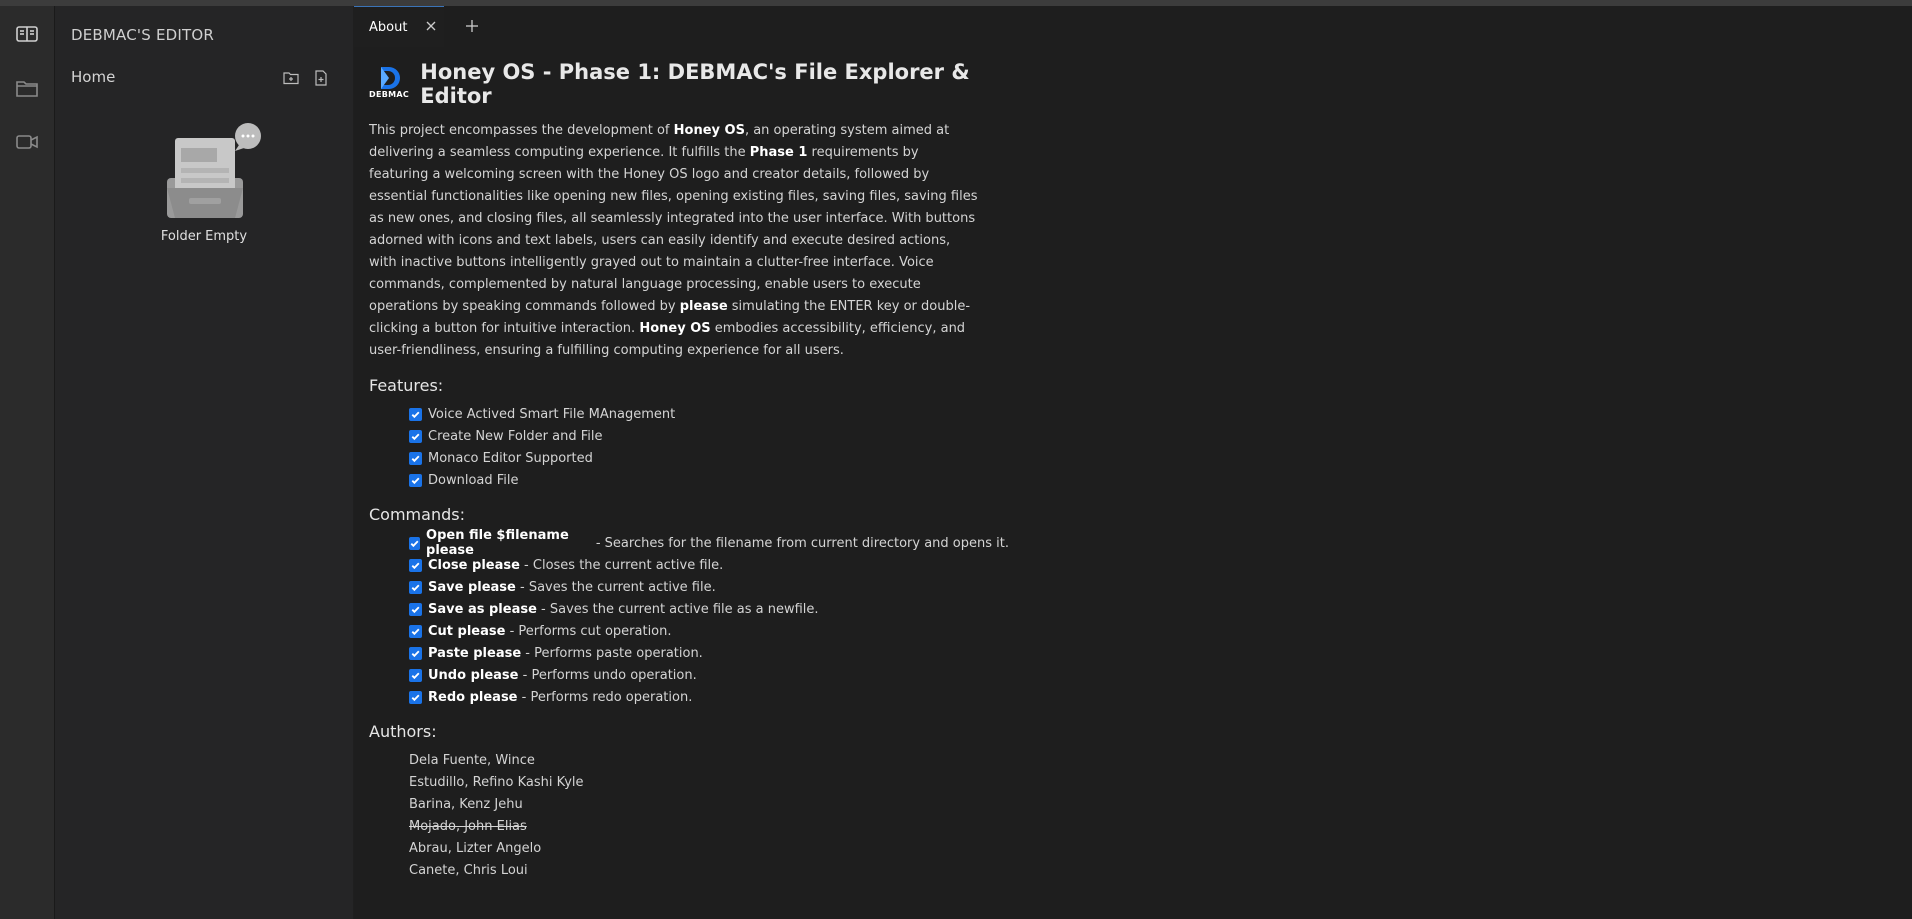 The image size is (1912, 919). I want to click on tab-bar: About, so click(1133, 26).